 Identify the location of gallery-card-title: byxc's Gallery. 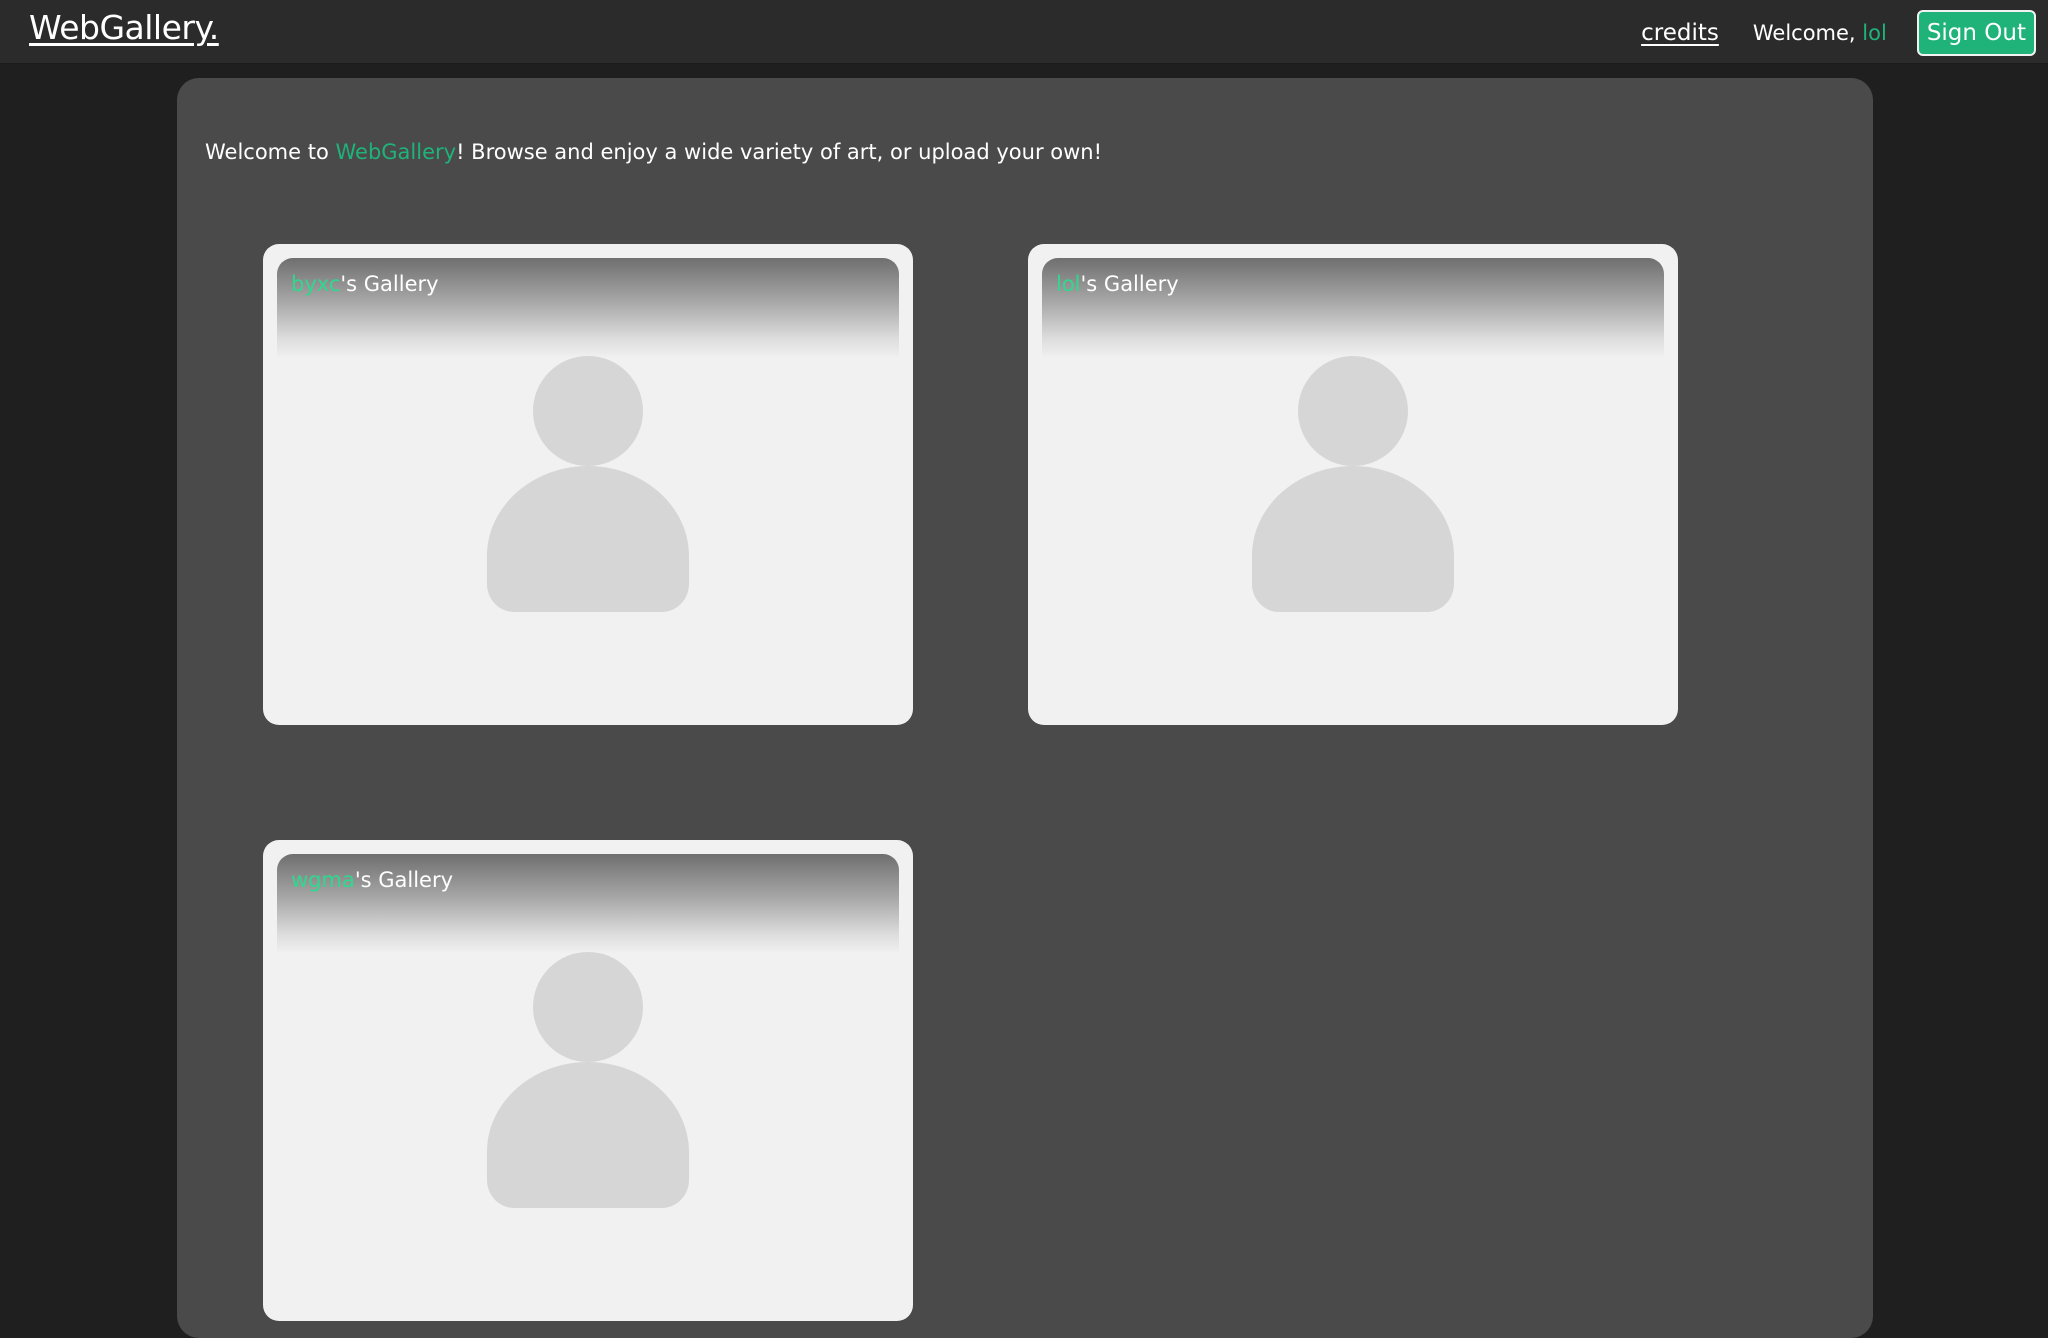
(365, 284).